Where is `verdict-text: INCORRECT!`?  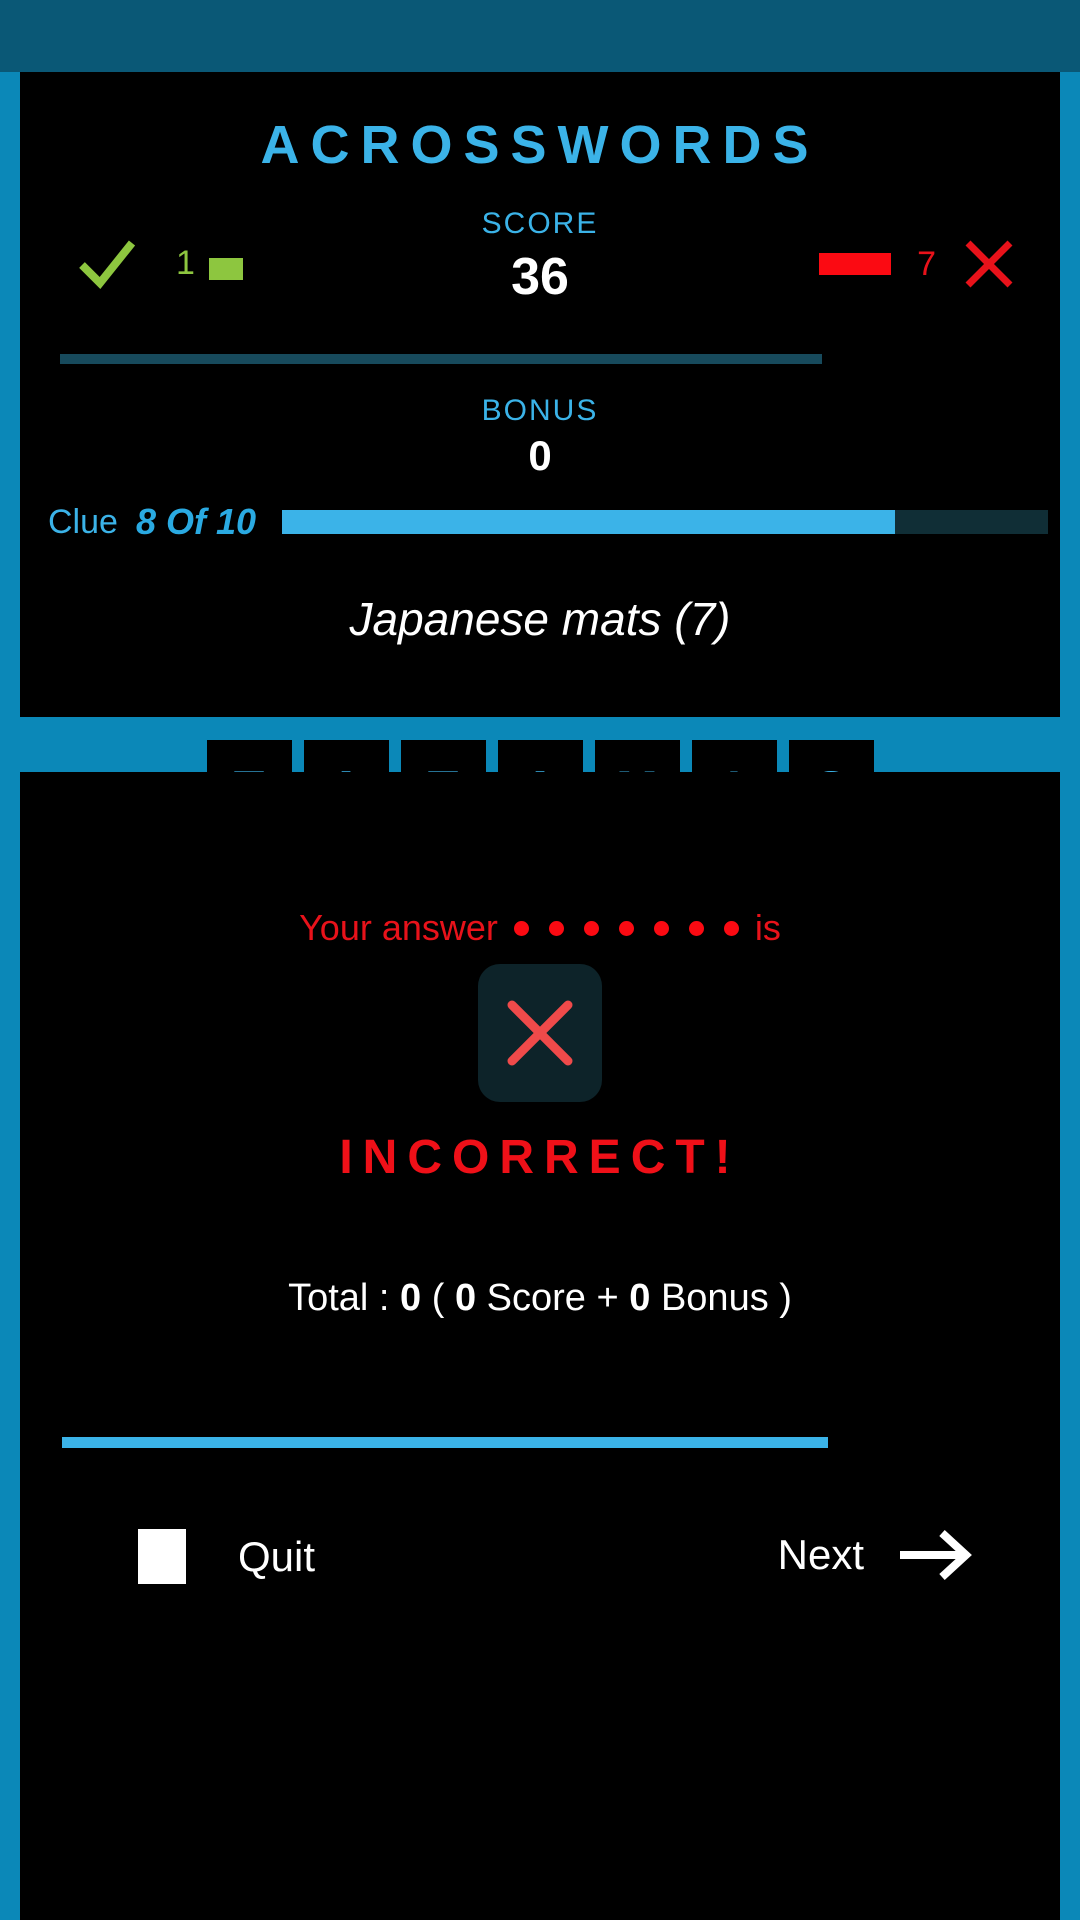 verdict-text: INCORRECT! is located at coordinates (540, 1157).